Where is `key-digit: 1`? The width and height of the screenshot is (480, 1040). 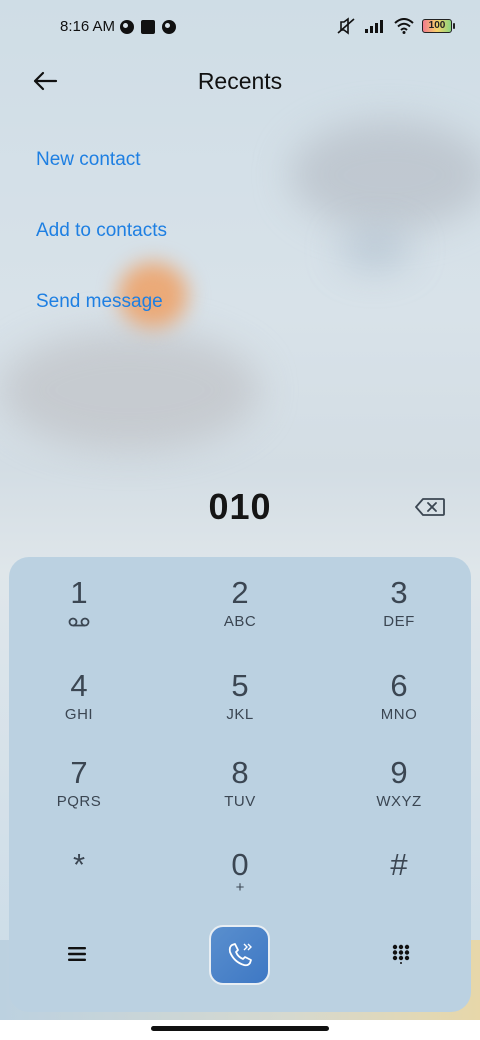 key-digit: 1 is located at coordinates (79, 592).